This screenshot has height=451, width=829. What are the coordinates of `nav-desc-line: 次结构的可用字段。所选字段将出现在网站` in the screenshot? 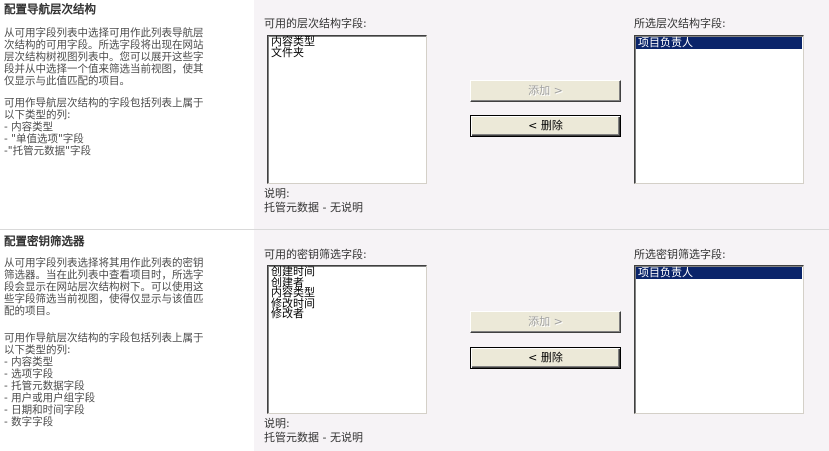 It's located at (104, 45).